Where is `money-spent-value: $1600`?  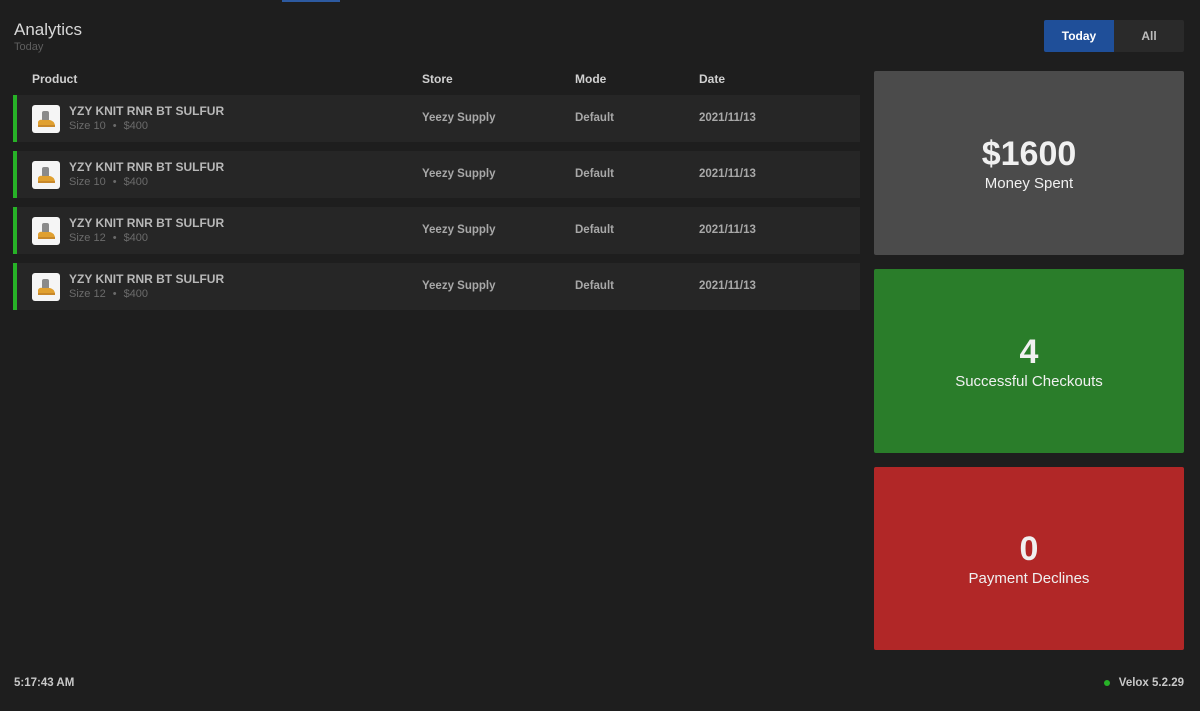
money-spent-value: $1600 is located at coordinates (1029, 153).